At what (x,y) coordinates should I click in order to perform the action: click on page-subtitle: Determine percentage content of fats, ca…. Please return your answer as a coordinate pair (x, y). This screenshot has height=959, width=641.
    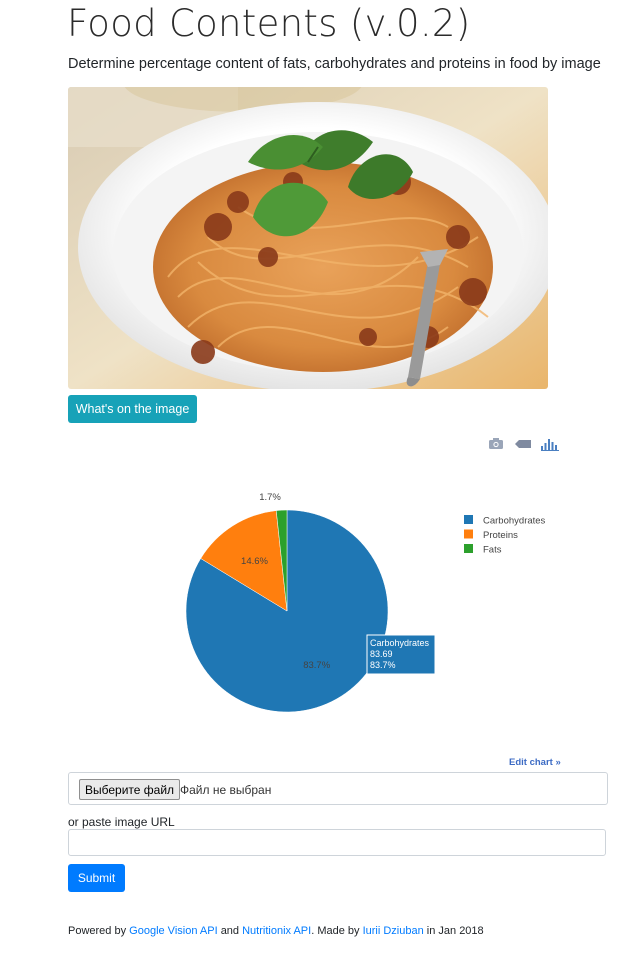
    Looking at the image, I should click on (334, 64).